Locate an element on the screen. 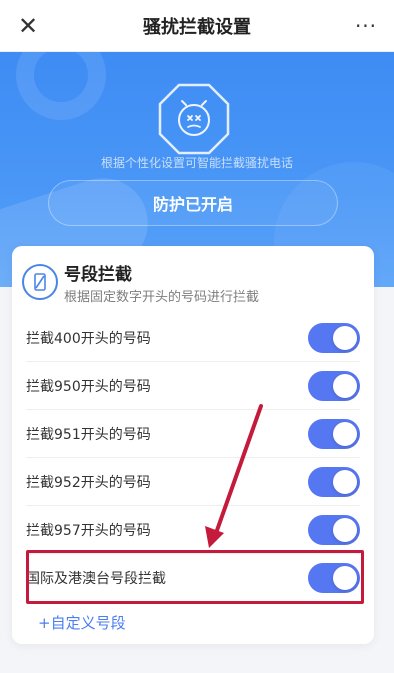 The width and height of the screenshot is (394, 673). list-item: 拦截952开头的号码 is located at coordinates (193, 482).